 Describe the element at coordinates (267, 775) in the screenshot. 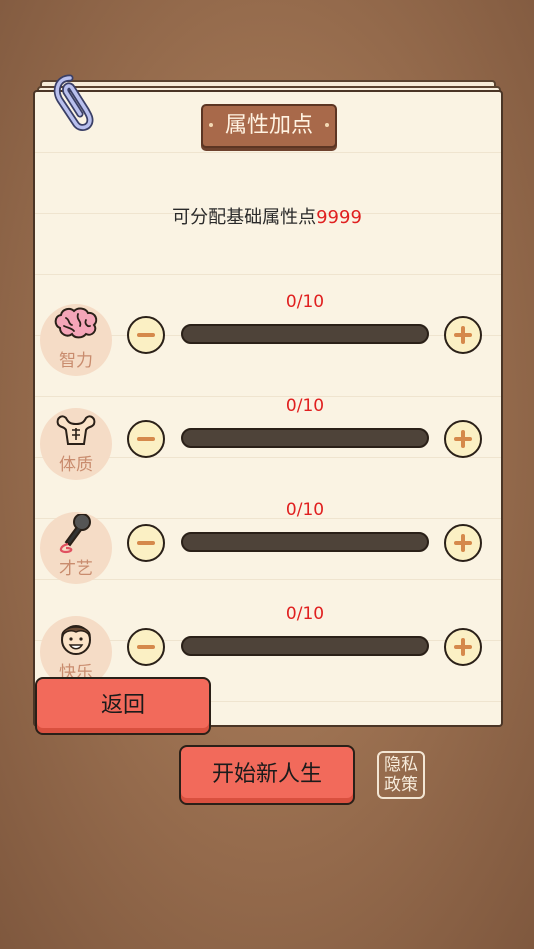

I see `start-new-life-button: 开始新人生` at that location.